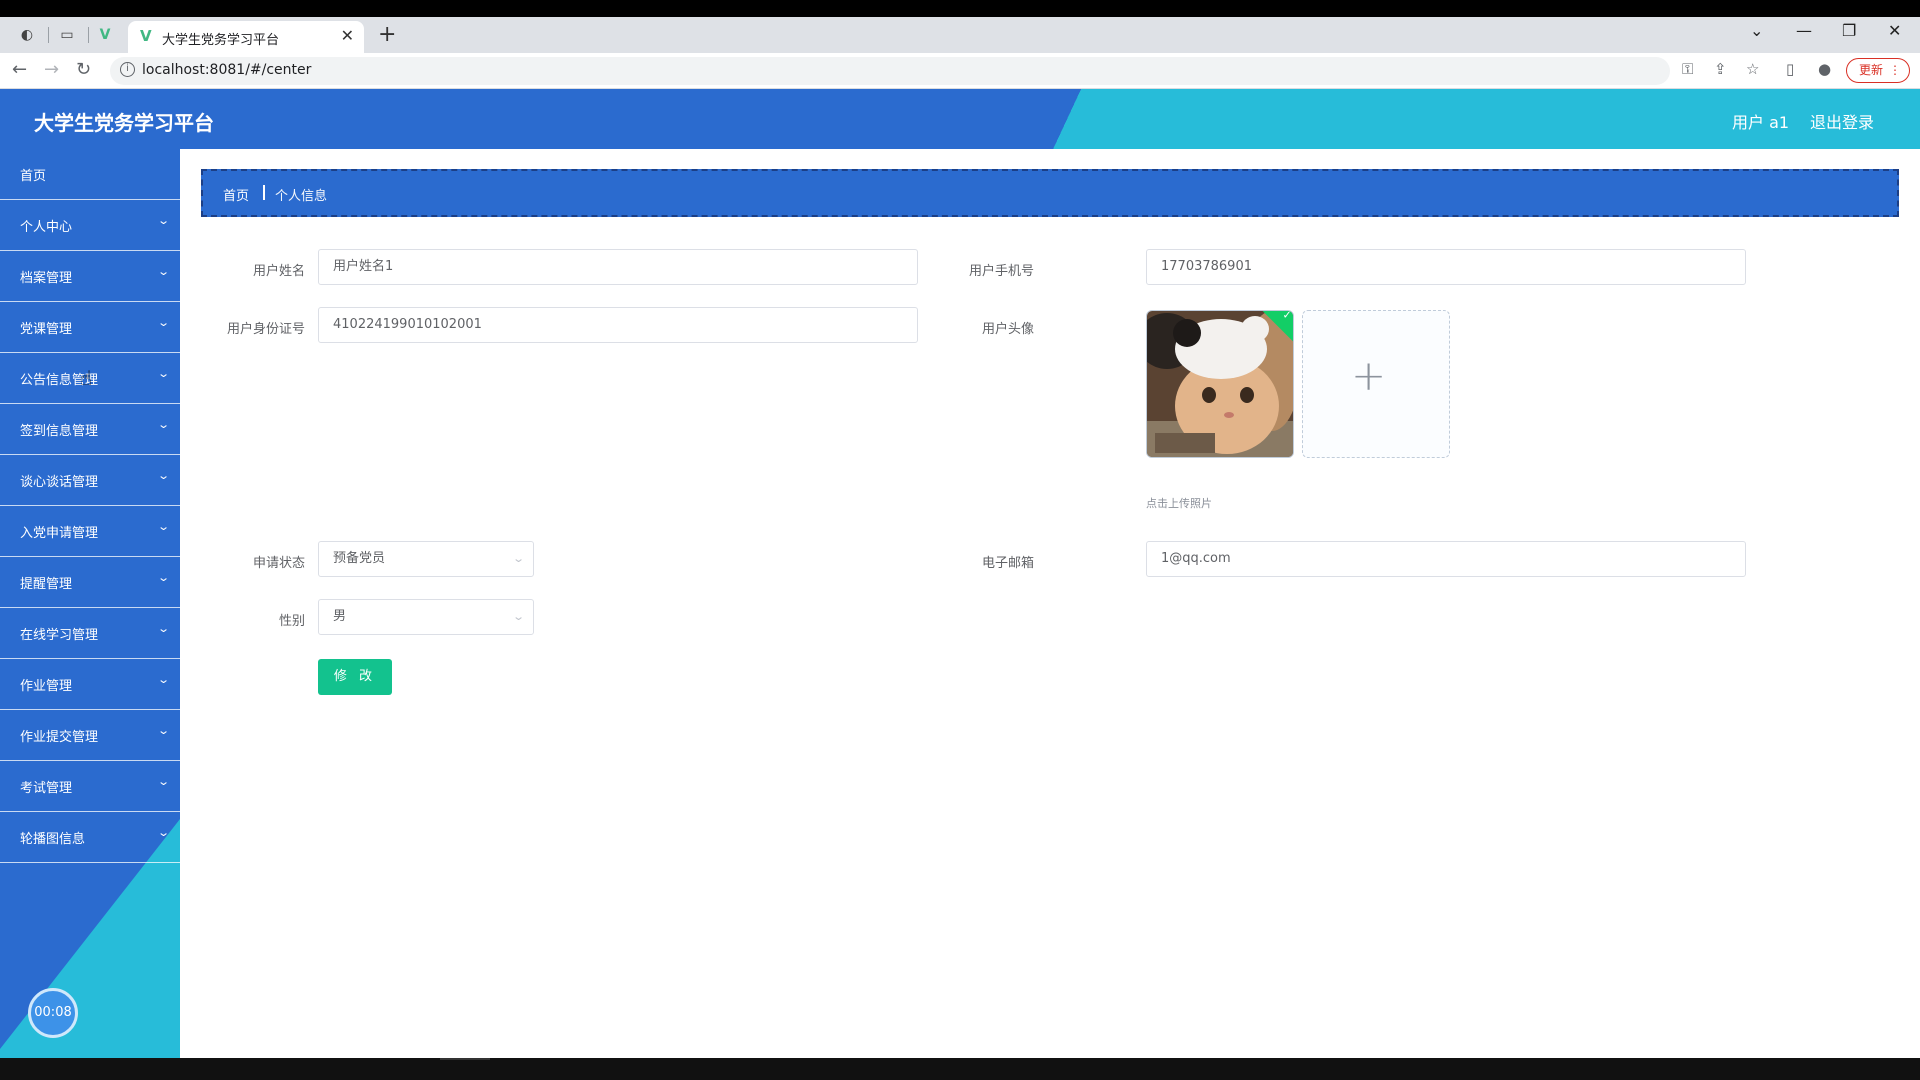  I want to click on username-input: 用户姓名1, so click(618, 267).